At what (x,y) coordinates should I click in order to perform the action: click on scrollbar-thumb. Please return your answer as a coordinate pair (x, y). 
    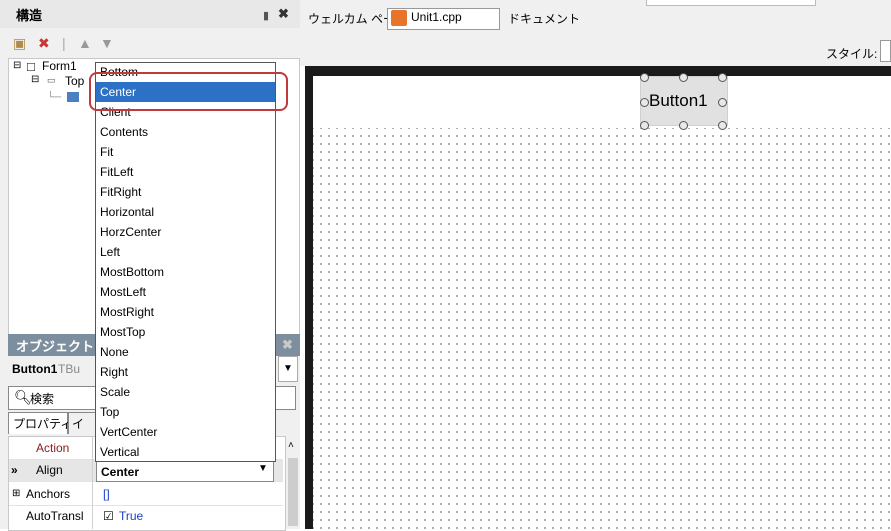
    Looking at the image, I should click on (293, 492).